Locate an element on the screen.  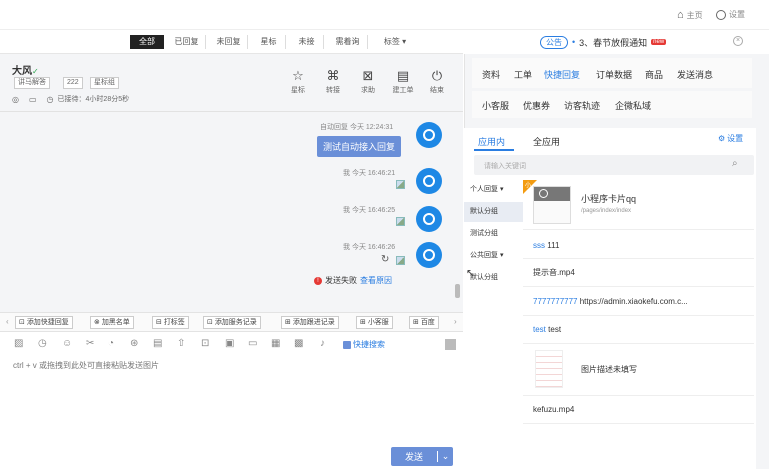
quick-reply-settings: ⚙ 设置 is located at coordinates (730, 138).